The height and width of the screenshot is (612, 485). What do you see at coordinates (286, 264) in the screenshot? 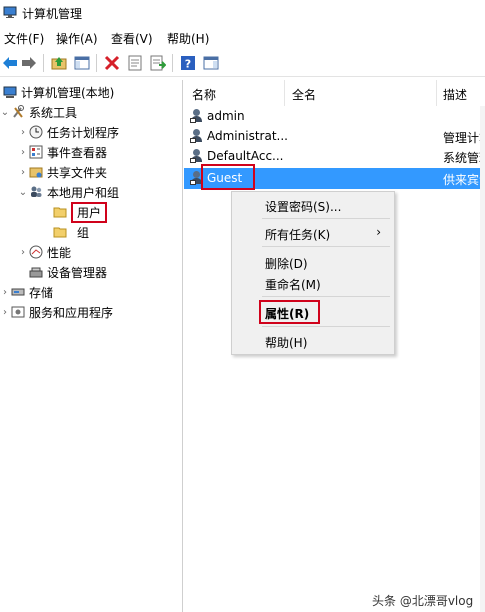
I see `menu-item-label: 删除(D)` at bounding box center [286, 264].